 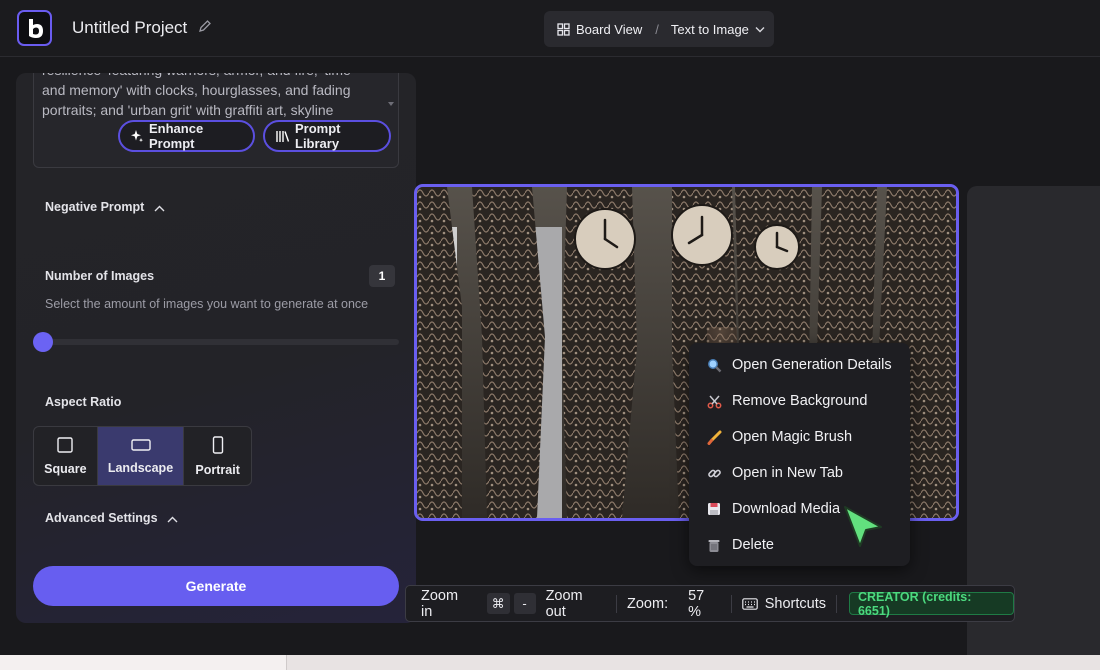 What do you see at coordinates (563, 29) in the screenshot?
I see `grid-icon` at bounding box center [563, 29].